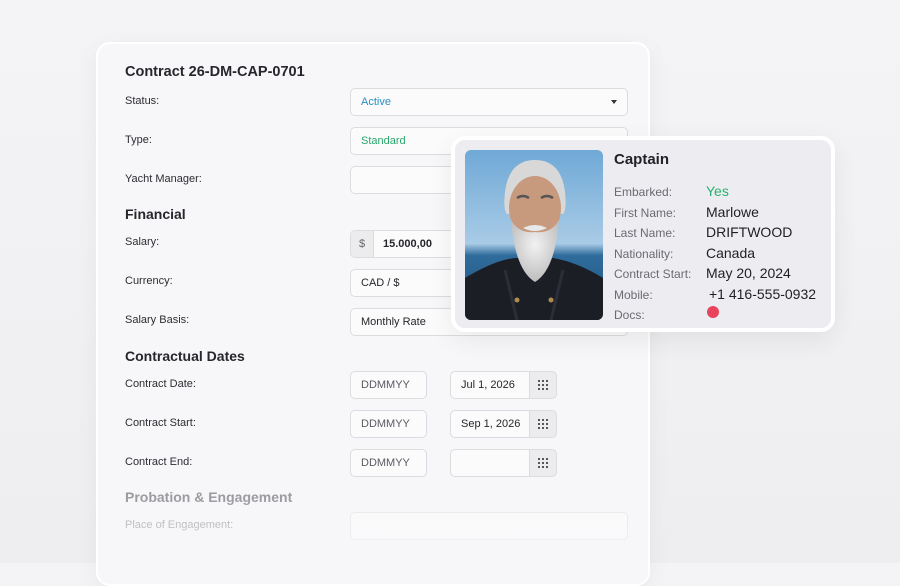  What do you see at coordinates (160, 384) in the screenshot?
I see `contract-date-label: Contract Date:` at bounding box center [160, 384].